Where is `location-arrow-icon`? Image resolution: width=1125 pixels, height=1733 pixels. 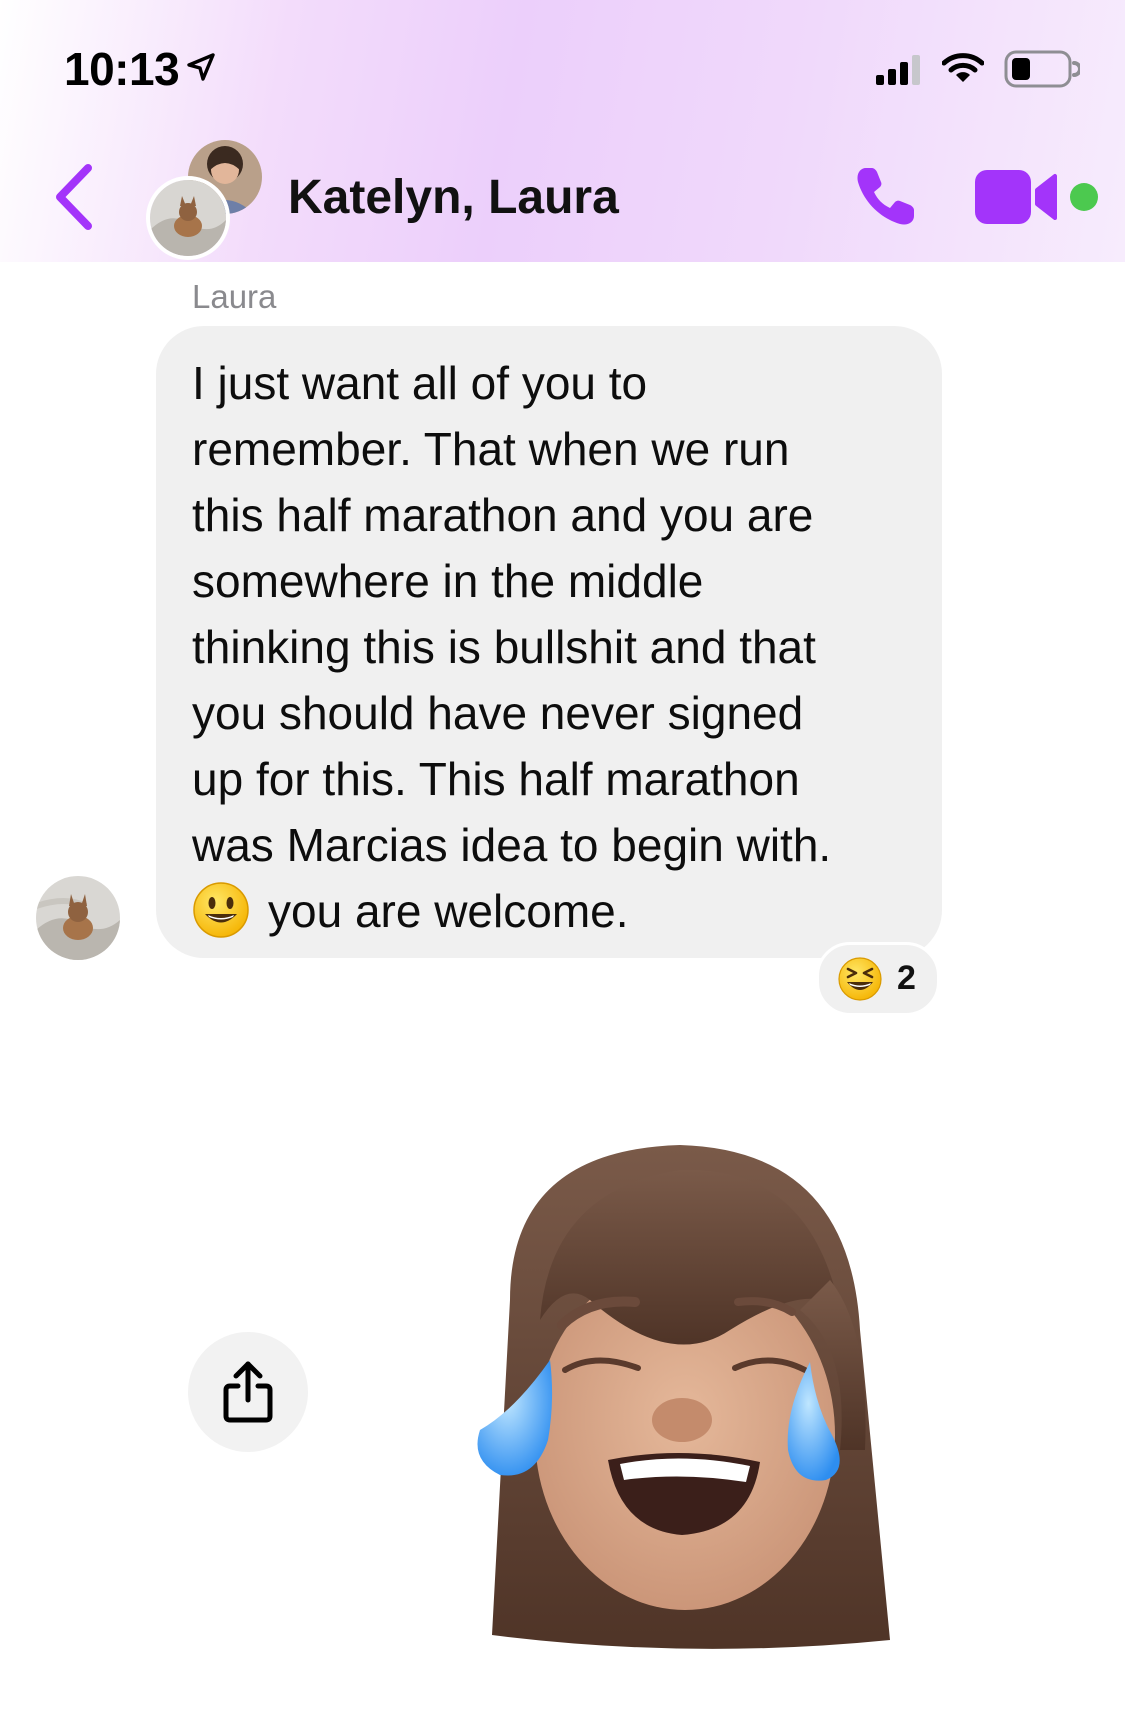 location-arrow-icon is located at coordinates (201, 67).